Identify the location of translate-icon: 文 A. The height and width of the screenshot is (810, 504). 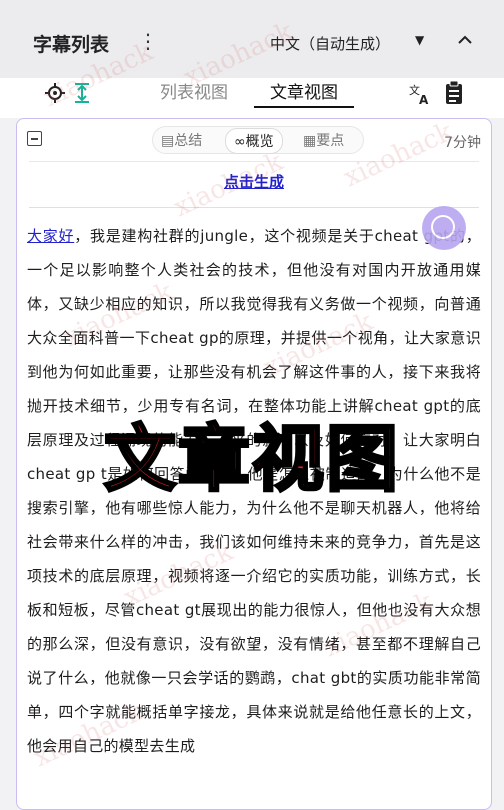
(420, 94).